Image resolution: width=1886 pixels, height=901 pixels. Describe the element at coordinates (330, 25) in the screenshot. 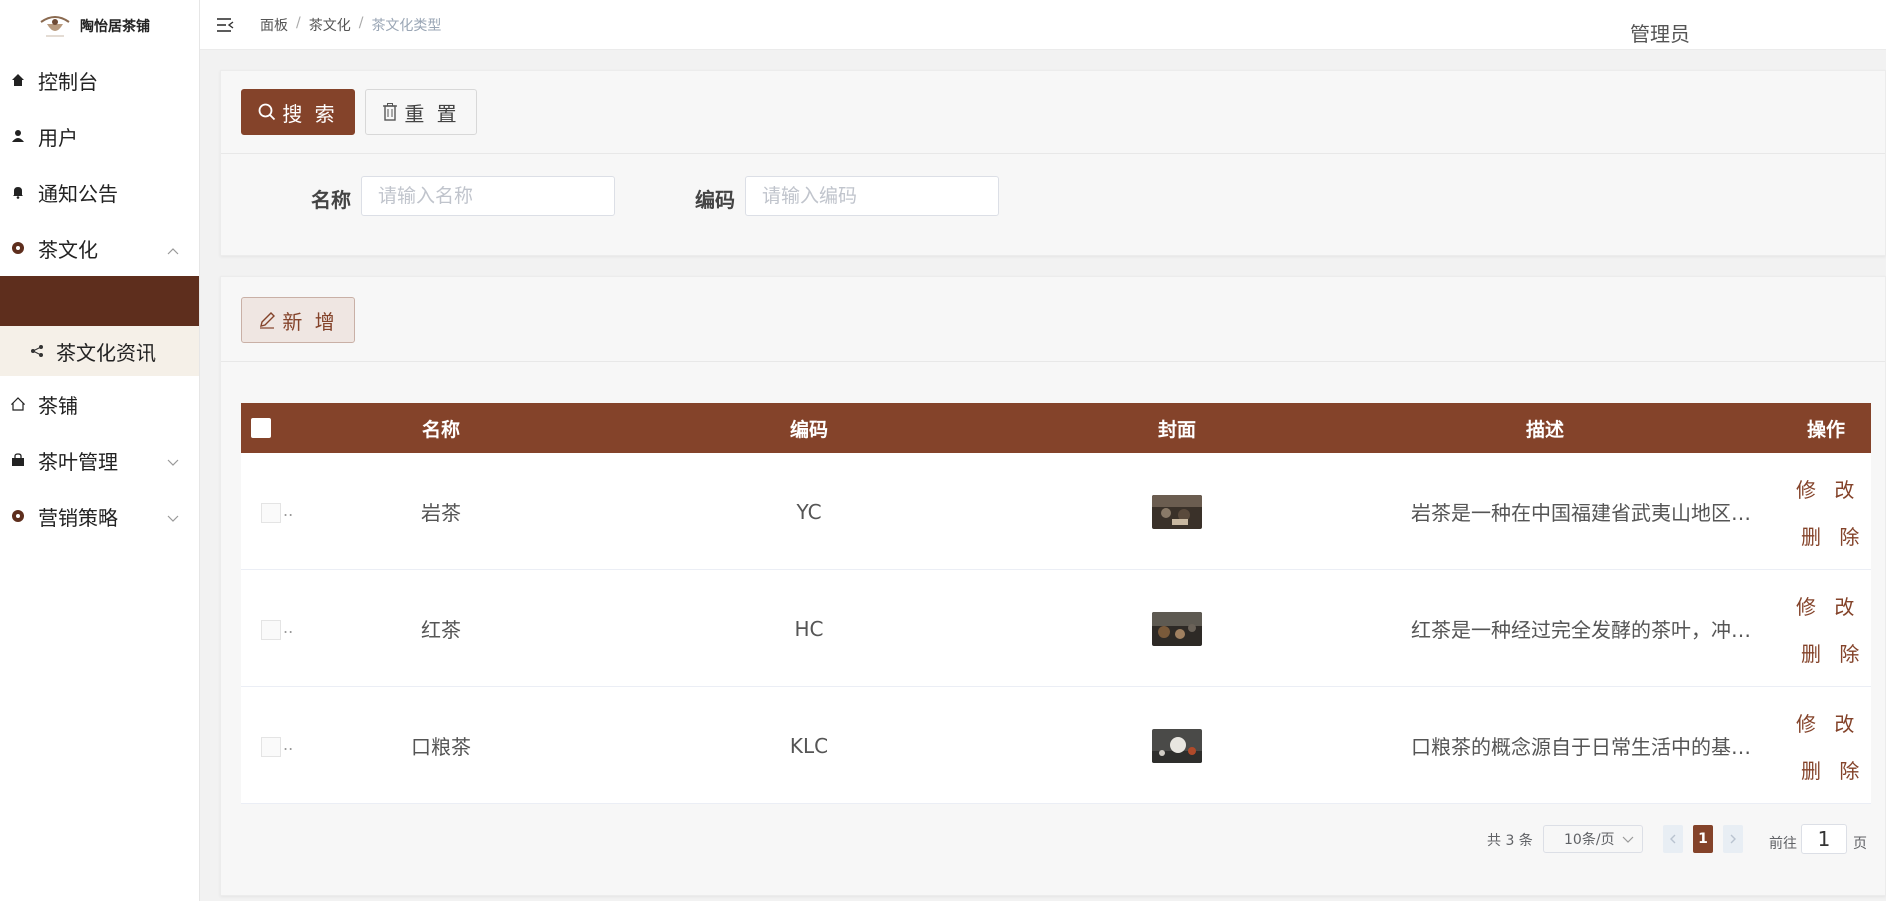

I see `breadcrumb-item: 茶文化` at that location.